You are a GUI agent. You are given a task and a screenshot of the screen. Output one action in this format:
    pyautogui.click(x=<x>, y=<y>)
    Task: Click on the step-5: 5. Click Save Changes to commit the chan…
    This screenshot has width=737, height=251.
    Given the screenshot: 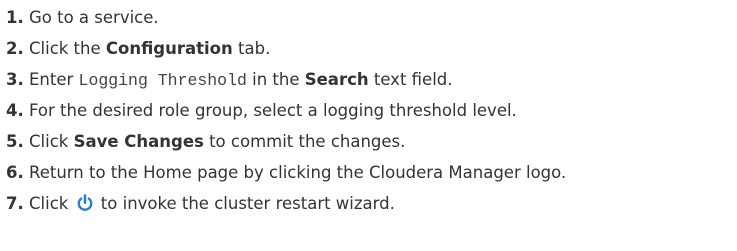 What is the action you would take?
    pyautogui.click(x=371, y=141)
    